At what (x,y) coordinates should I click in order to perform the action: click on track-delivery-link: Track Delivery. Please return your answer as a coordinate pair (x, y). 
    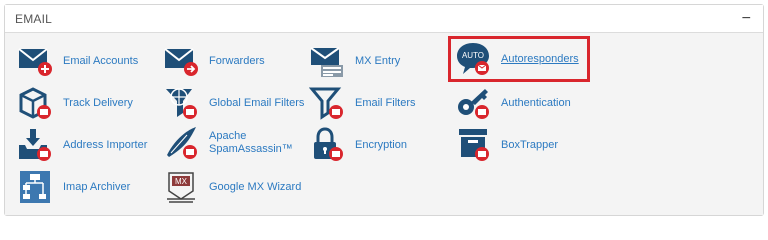
    Looking at the image, I should click on (75, 103).